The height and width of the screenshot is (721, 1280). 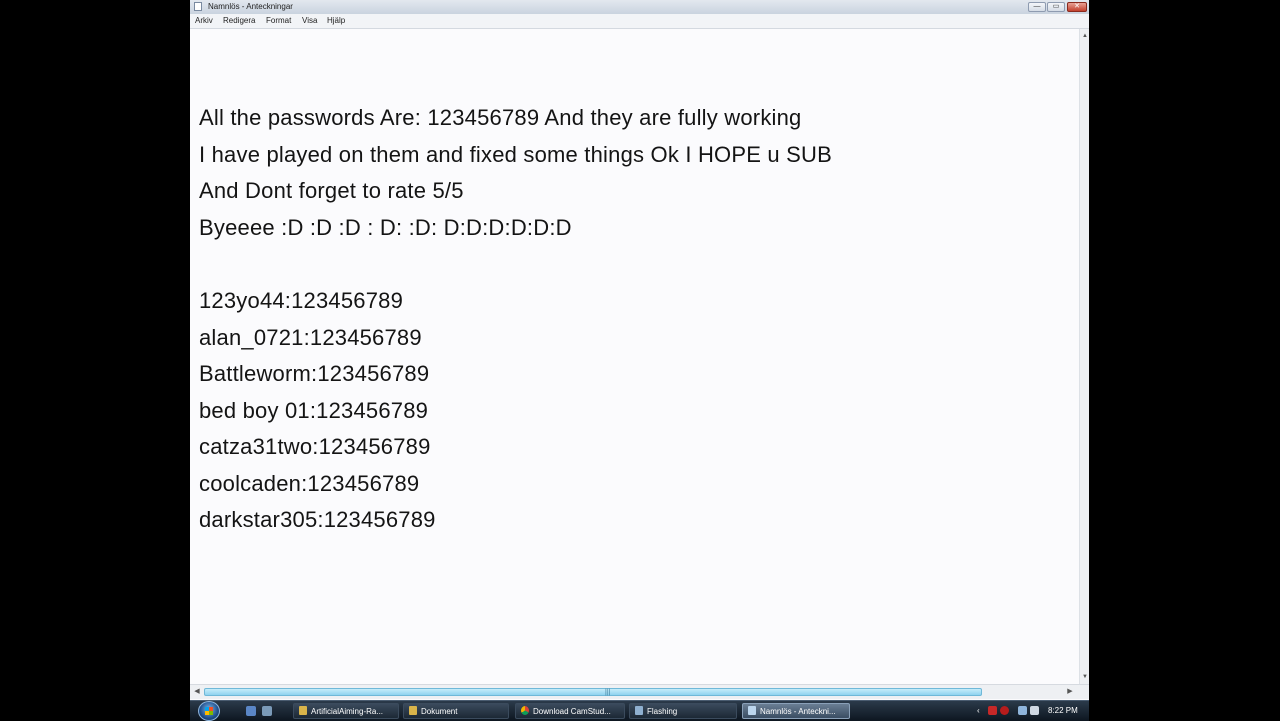 What do you see at coordinates (315, 446) in the screenshot?
I see `text-line: catza31two:123456789` at bounding box center [315, 446].